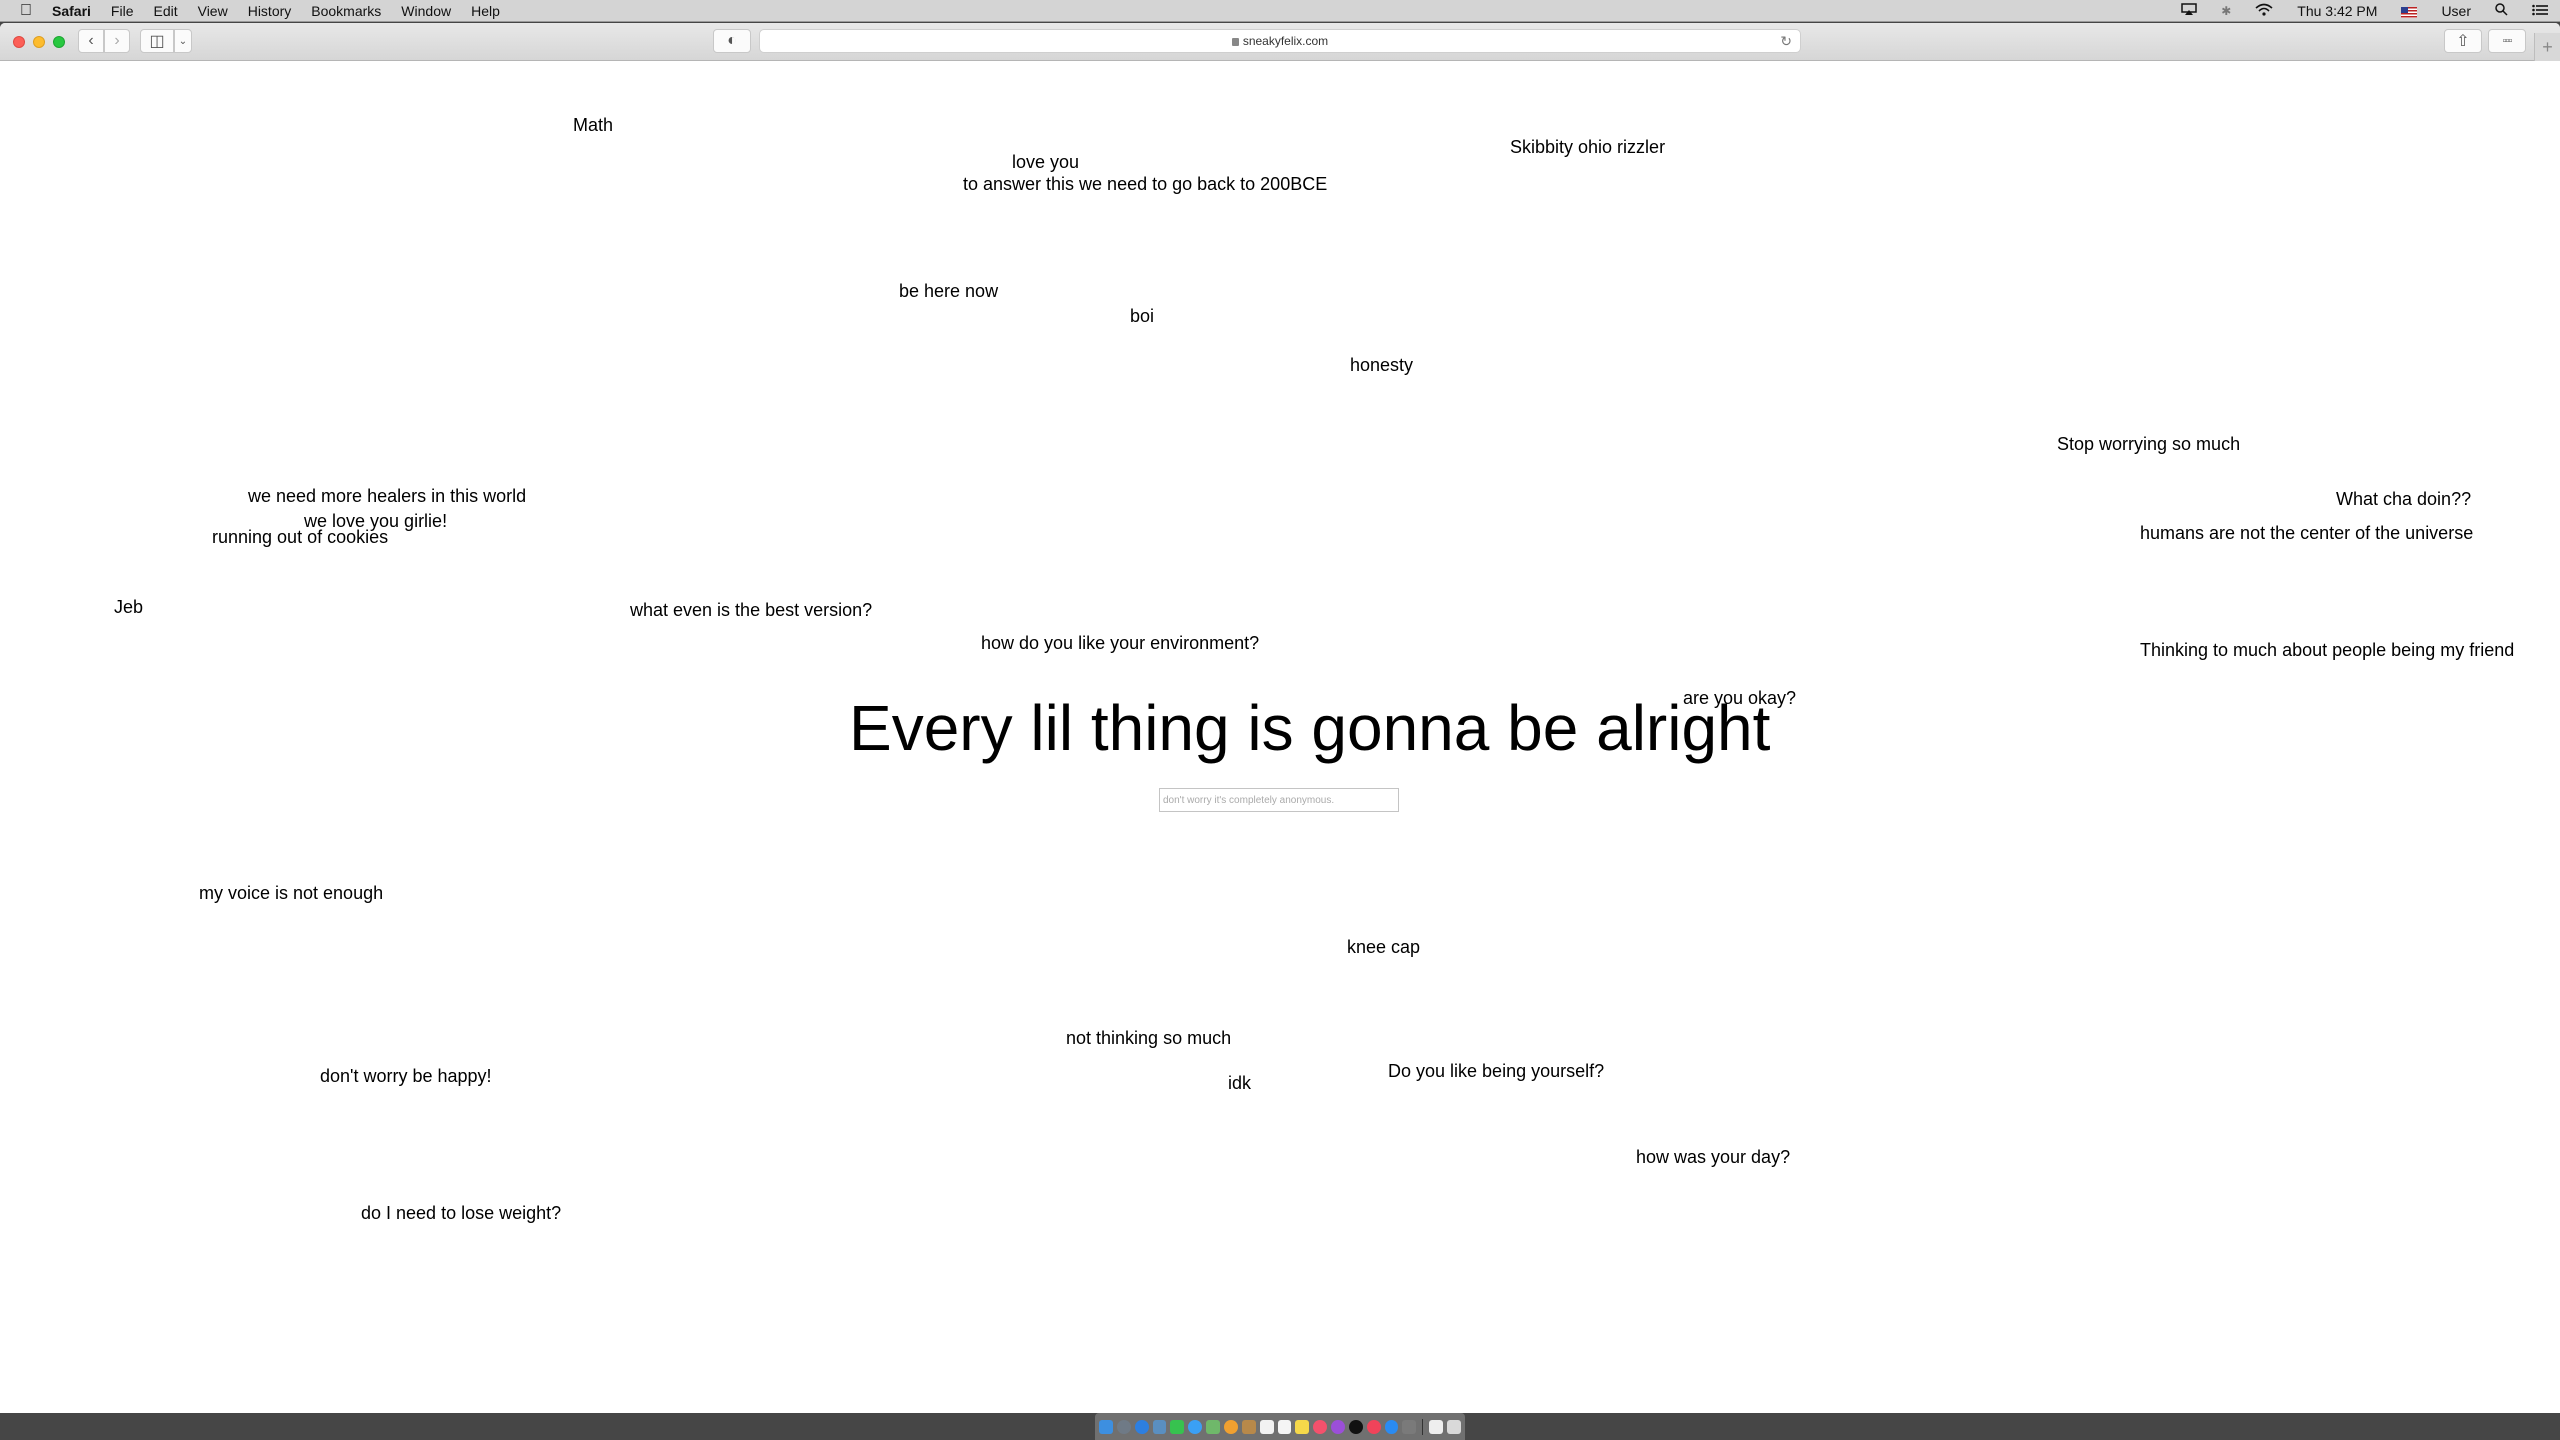  I want to click on close-window-button, so click(19, 42).